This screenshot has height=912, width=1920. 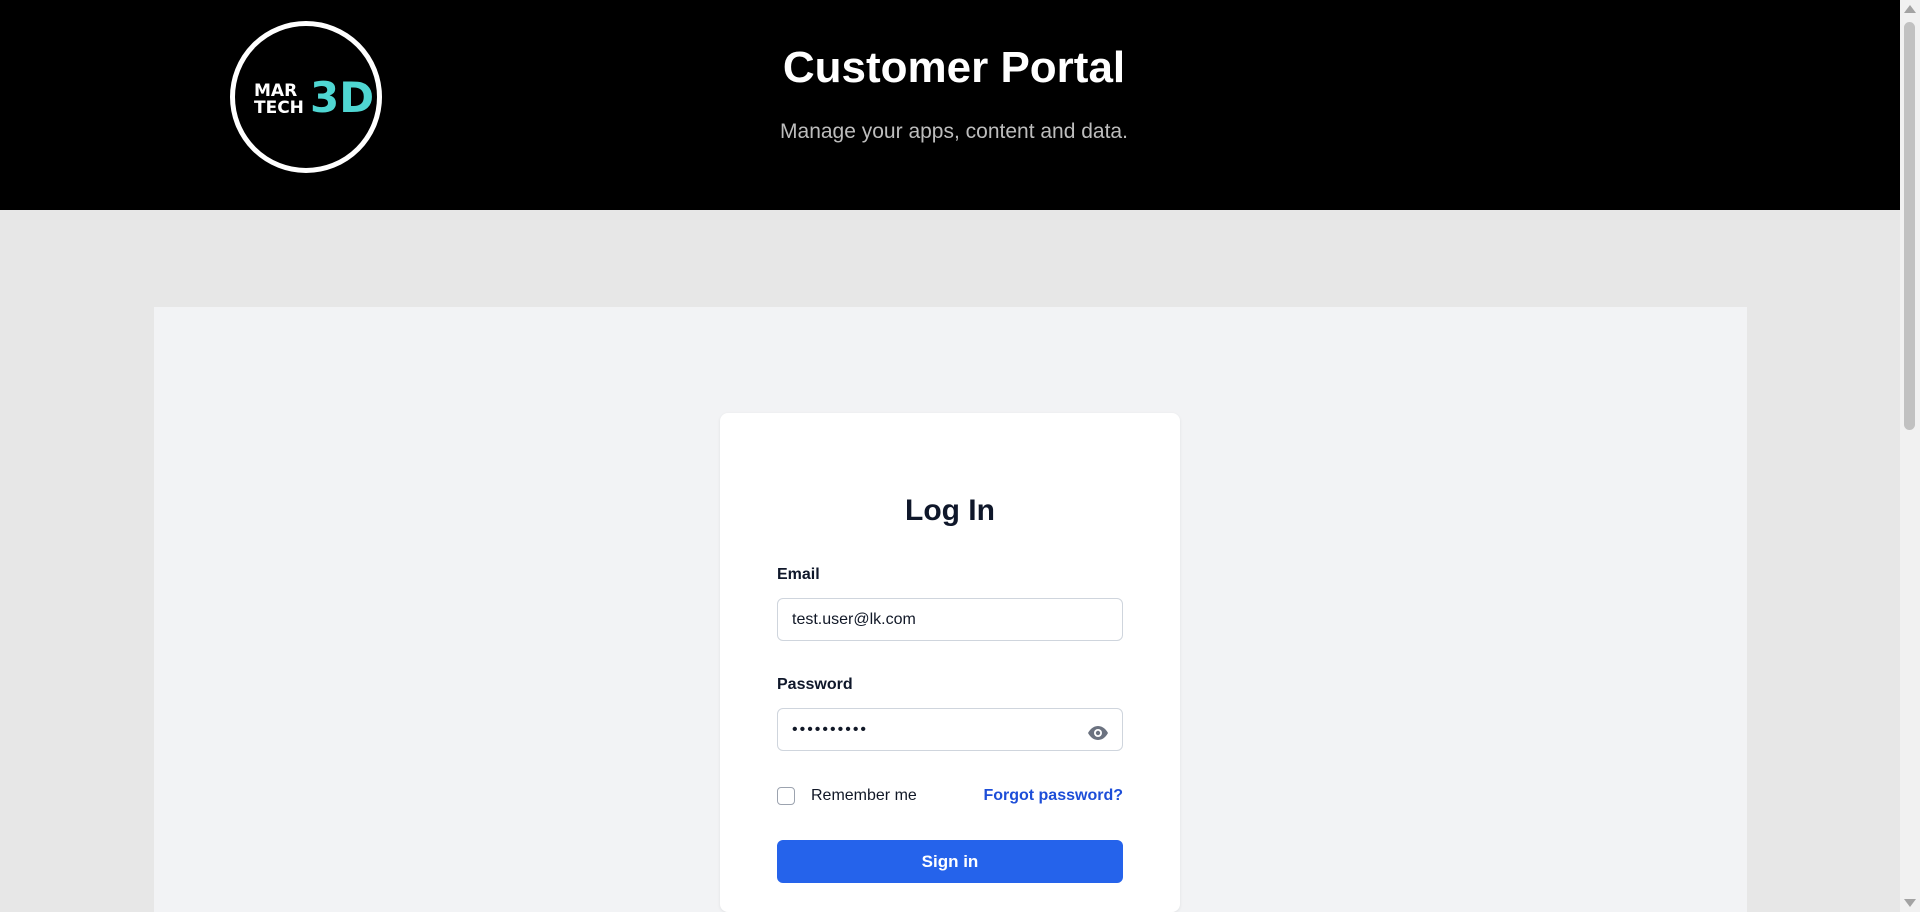 I want to click on eye-icon, so click(x=1098, y=733).